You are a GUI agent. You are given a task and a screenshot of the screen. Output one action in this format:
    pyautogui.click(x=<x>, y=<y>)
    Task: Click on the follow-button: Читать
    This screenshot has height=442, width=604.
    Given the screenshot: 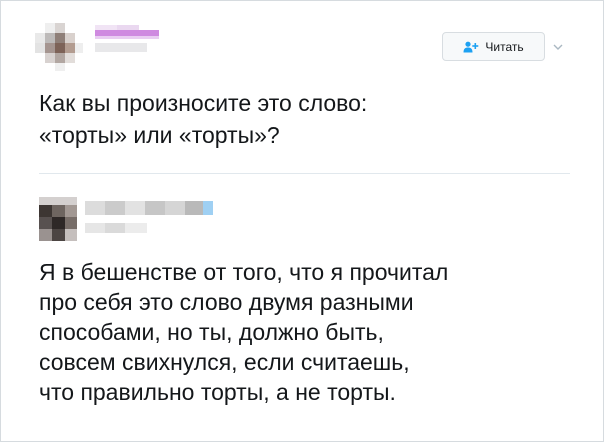 What is the action you would take?
    pyautogui.click(x=493, y=46)
    